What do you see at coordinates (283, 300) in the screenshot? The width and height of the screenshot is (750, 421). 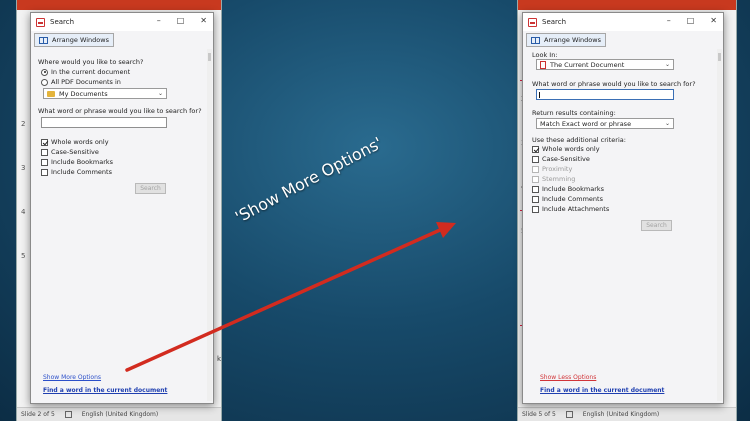 I see `arrow-shaft` at bounding box center [283, 300].